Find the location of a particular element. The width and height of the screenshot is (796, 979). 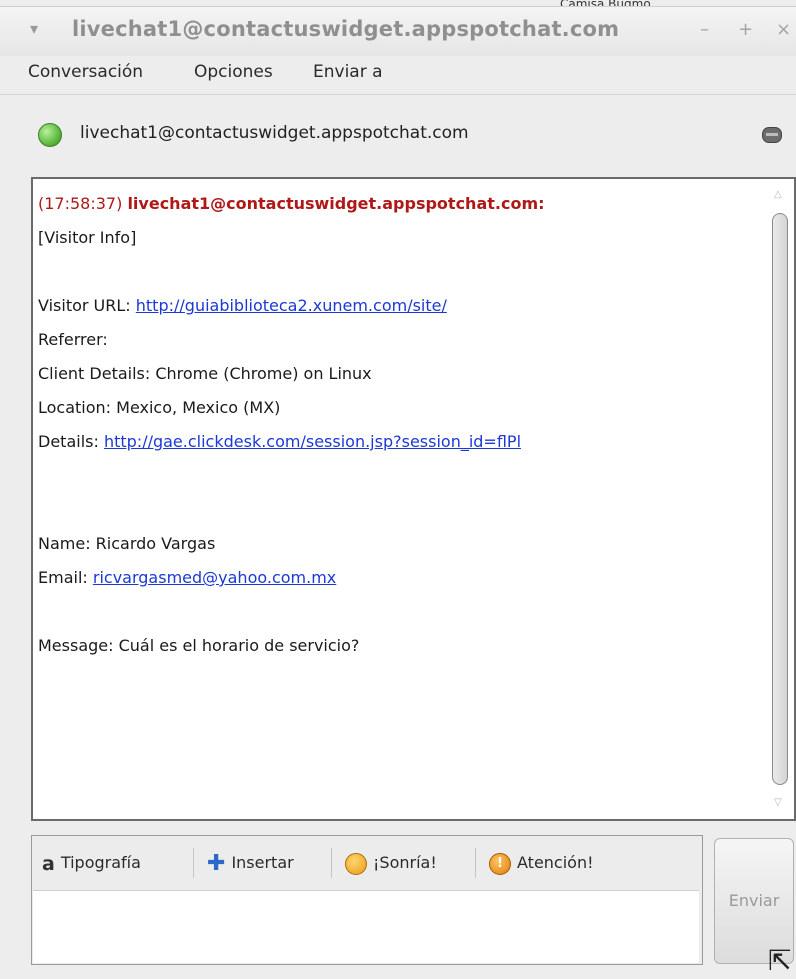

menu-divider is located at coordinates (398, 94).